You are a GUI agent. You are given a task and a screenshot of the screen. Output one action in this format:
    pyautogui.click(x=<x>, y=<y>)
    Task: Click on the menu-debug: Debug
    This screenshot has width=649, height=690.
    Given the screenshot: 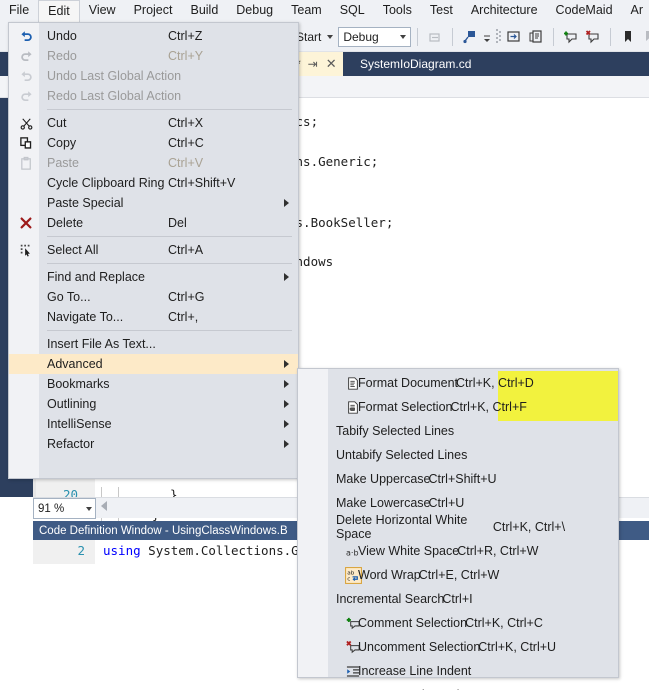 What is the action you would take?
    pyautogui.click(x=254, y=11)
    